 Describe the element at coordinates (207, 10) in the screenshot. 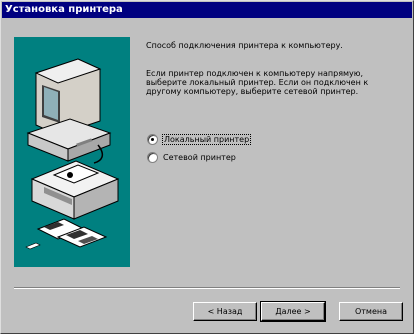

I see `title-bar: Установка принтера` at that location.